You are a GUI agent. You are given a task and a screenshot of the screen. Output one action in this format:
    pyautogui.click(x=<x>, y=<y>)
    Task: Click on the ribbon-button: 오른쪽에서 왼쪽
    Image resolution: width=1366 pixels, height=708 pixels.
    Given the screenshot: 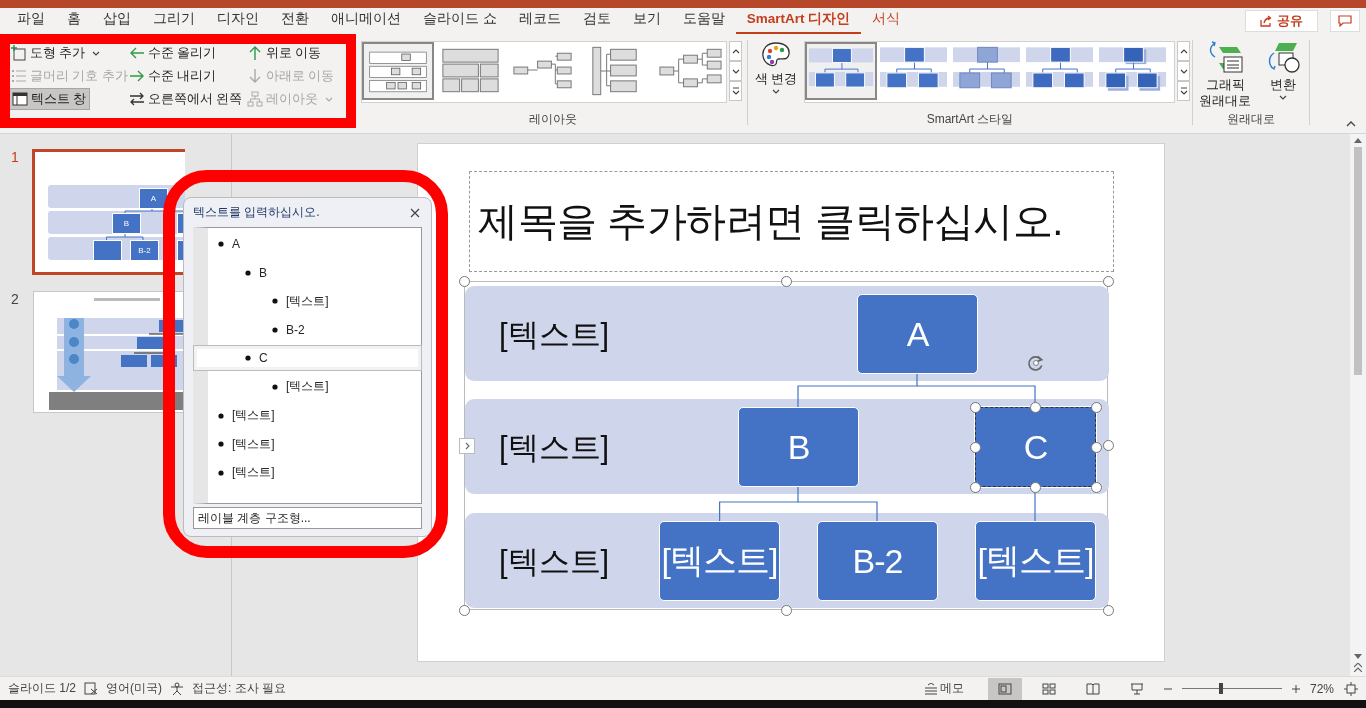 What is the action you would take?
    pyautogui.click(x=186, y=99)
    